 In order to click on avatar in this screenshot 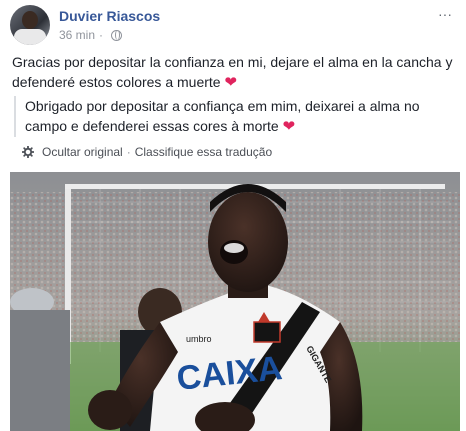, I will do `click(30, 25)`.